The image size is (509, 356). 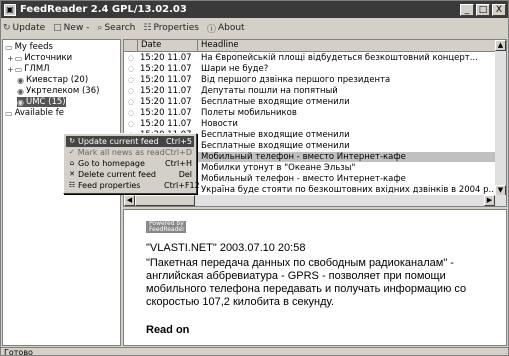 I want to click on menu-feed-properties: ☷ Feed properties Ctrl+F12, so click(x=133, y=185).